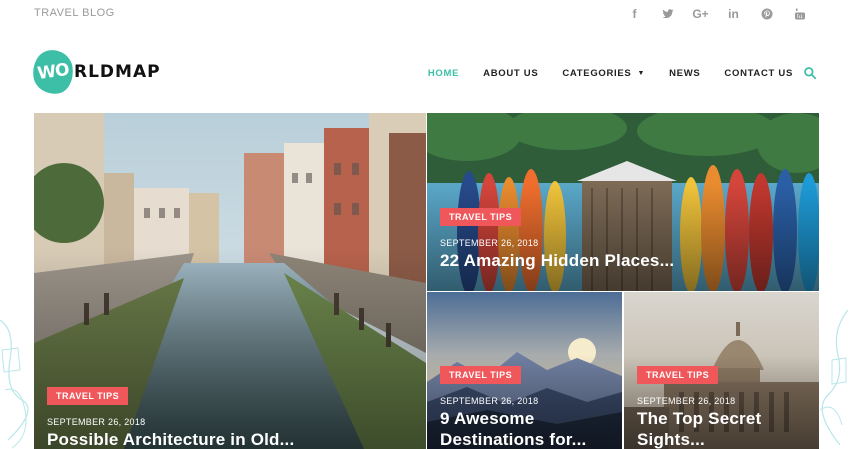  I want to click on caret-down-icon: ▼, so click(641, 73).